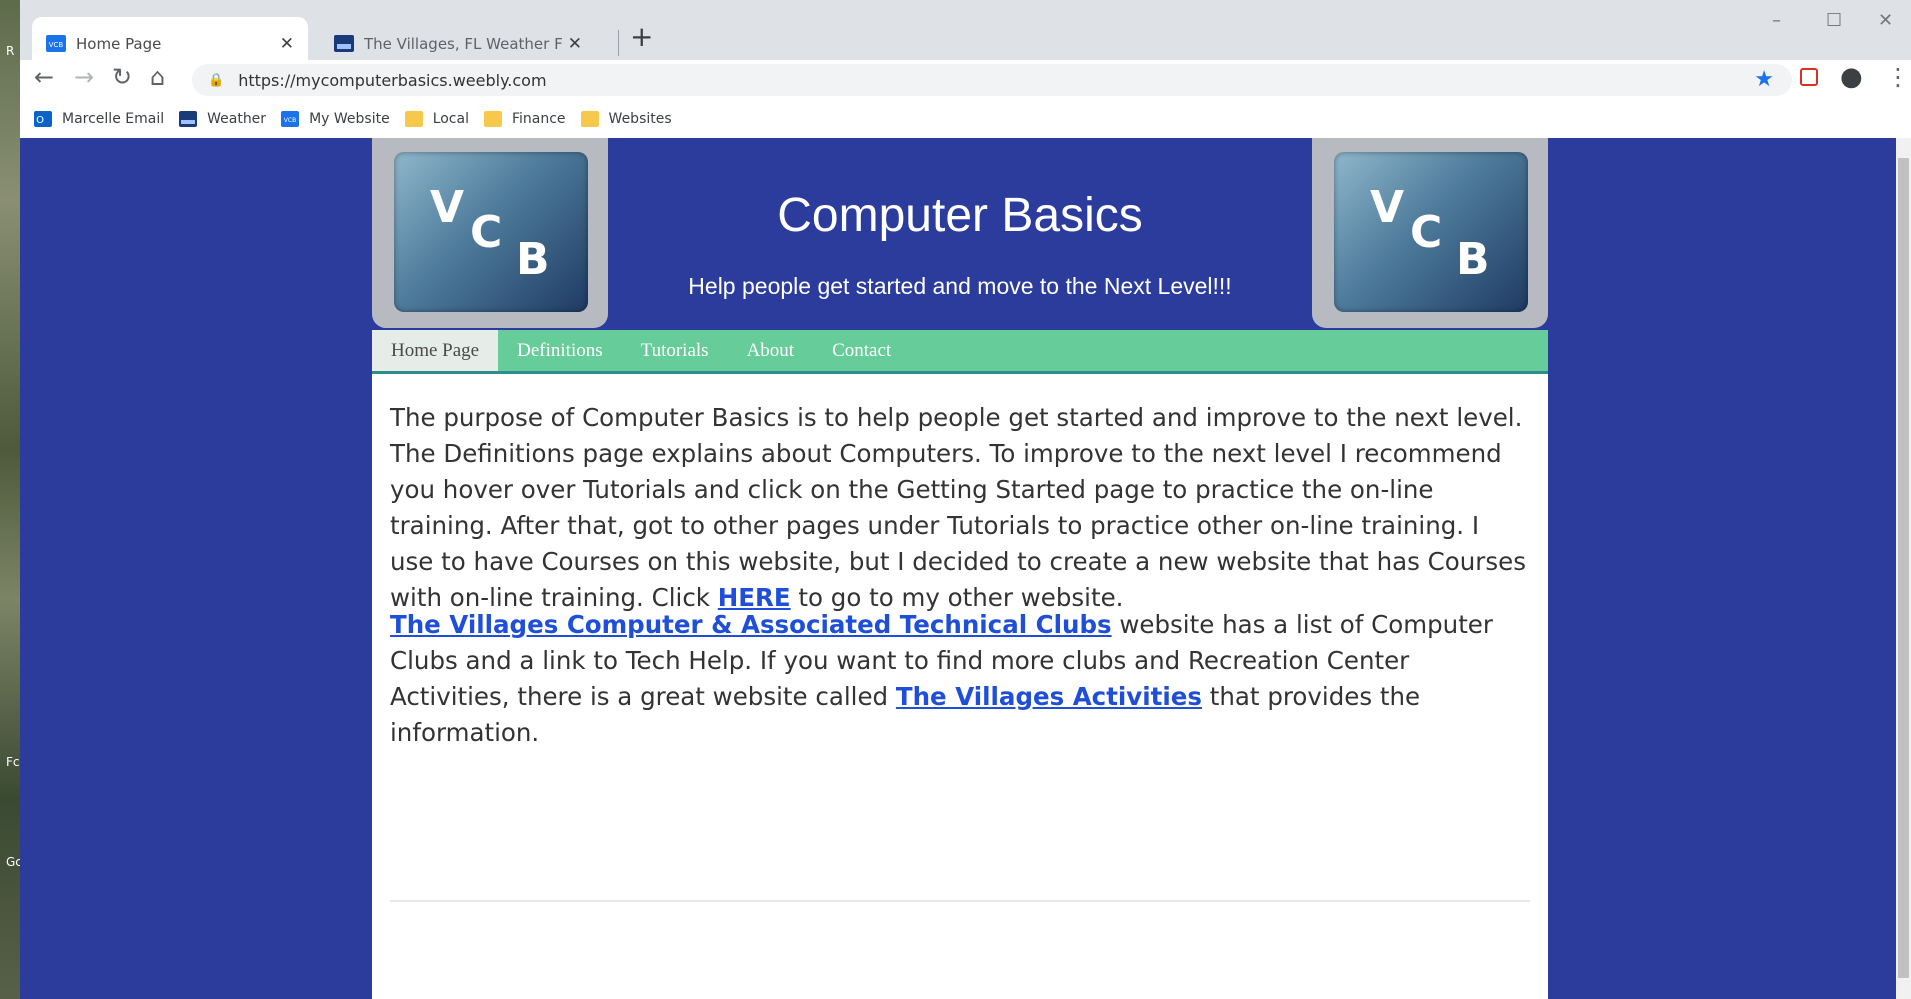 This screenshot has height=999, width=1911. What do you see at coordinates (216, 80) in the screenshot?
I see `lock-icon: 🔒` at bounding box center [216, 80].